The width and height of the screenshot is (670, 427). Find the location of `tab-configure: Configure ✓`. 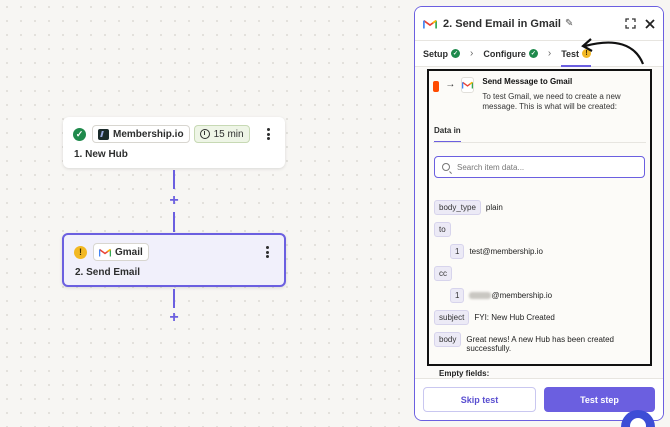

tab-configure: Configure ✓ is located at coordinates (510, 54).